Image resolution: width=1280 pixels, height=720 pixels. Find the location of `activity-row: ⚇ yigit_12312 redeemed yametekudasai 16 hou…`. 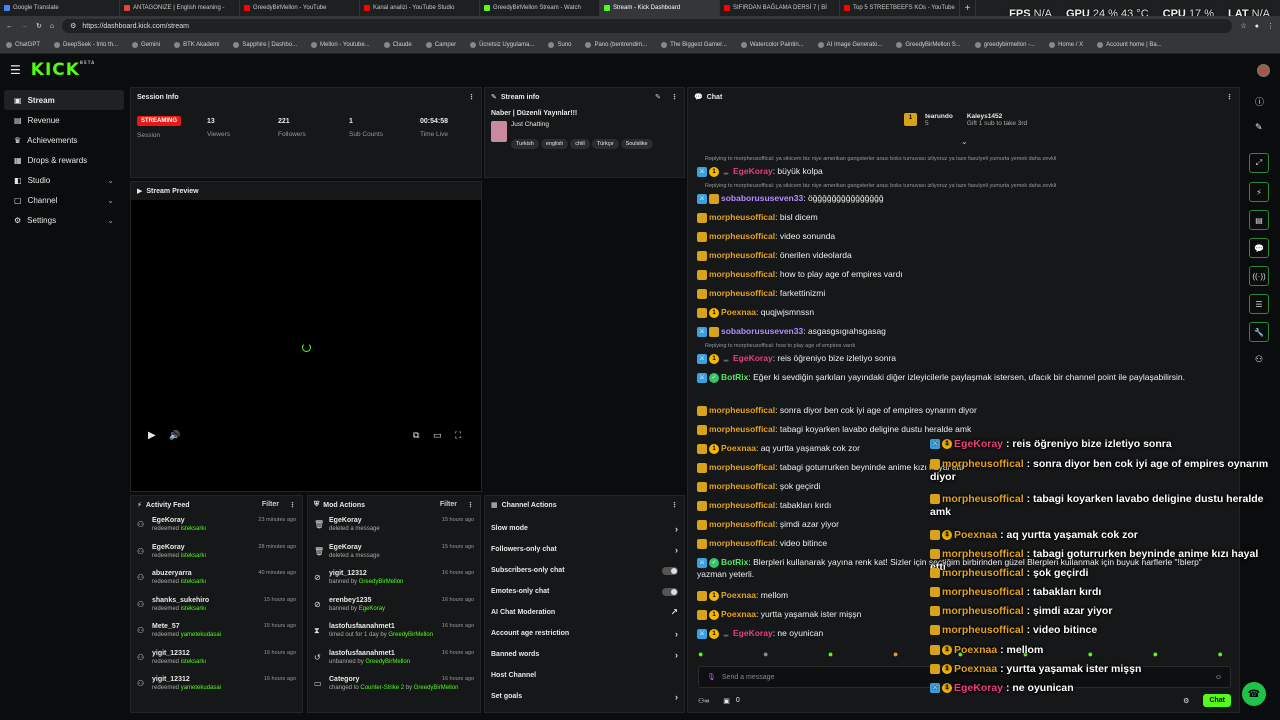

activity-row: ⚇ yigit_12312 redeemed yametekudasai 16 hou… is located at coordinates (216, 686).